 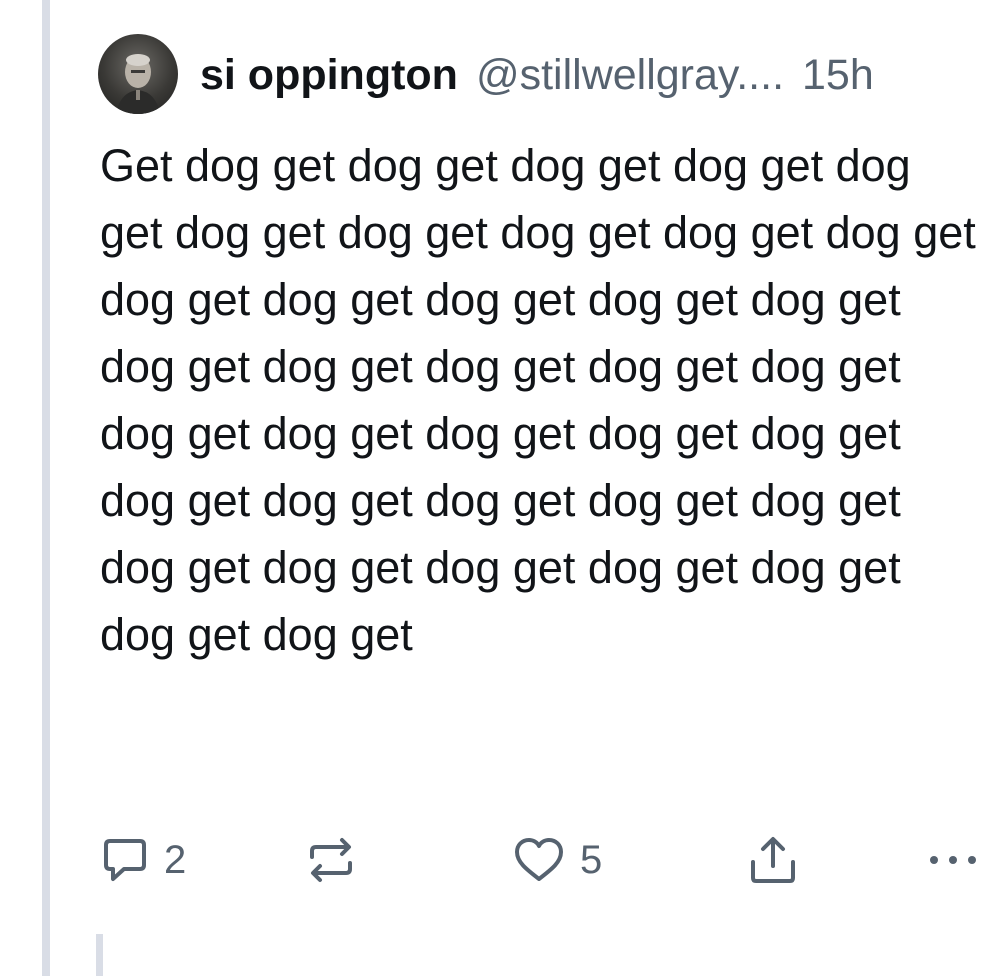 I want to click on avatar-photo, so click(x=138, y=84).